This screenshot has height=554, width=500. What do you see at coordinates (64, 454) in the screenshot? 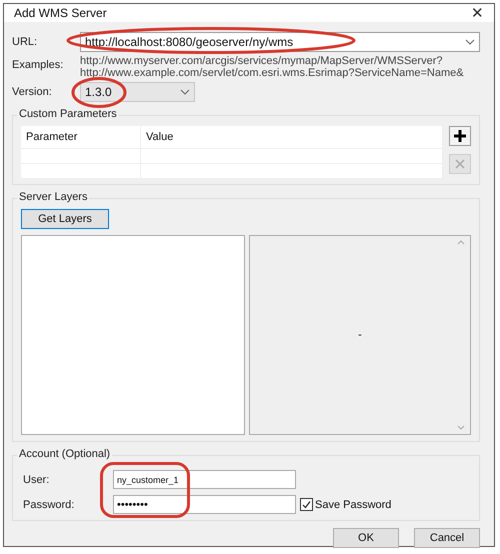
I see `group-title: Account (Optional)` at bounding box center [64, 454].